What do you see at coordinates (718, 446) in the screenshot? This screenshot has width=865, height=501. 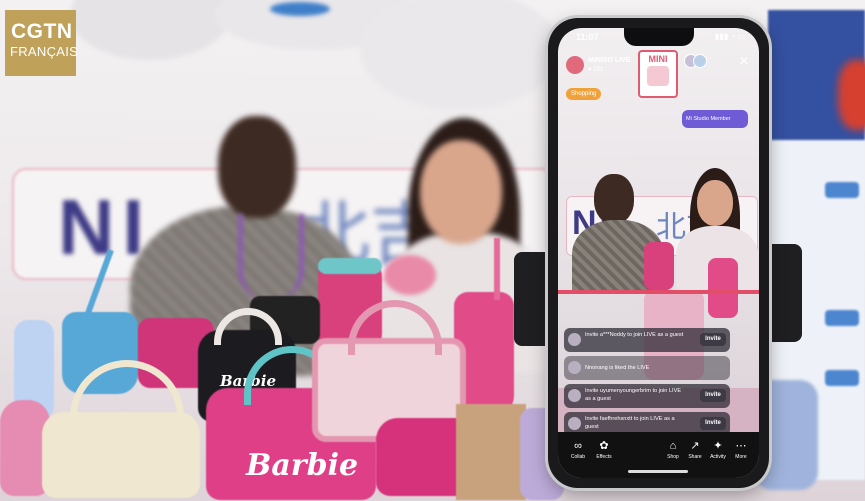 I see `activity-icon: ✦` at bounding box center [718, 446].